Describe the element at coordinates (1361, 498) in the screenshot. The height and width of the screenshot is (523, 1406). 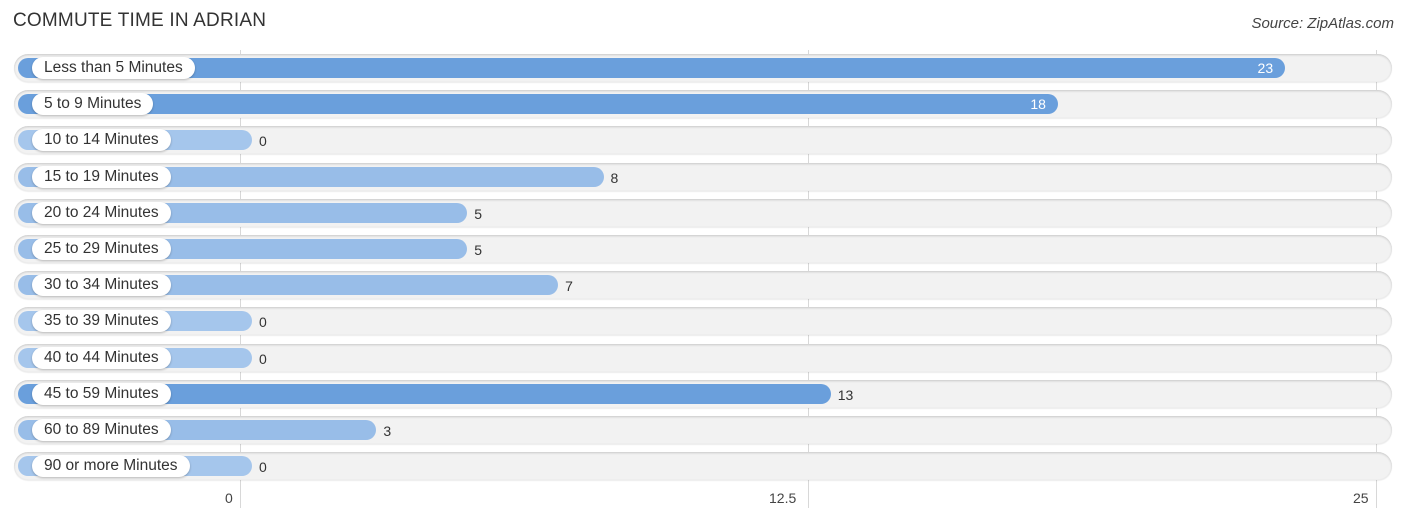
I see `x-tick-label: 25` at that location.